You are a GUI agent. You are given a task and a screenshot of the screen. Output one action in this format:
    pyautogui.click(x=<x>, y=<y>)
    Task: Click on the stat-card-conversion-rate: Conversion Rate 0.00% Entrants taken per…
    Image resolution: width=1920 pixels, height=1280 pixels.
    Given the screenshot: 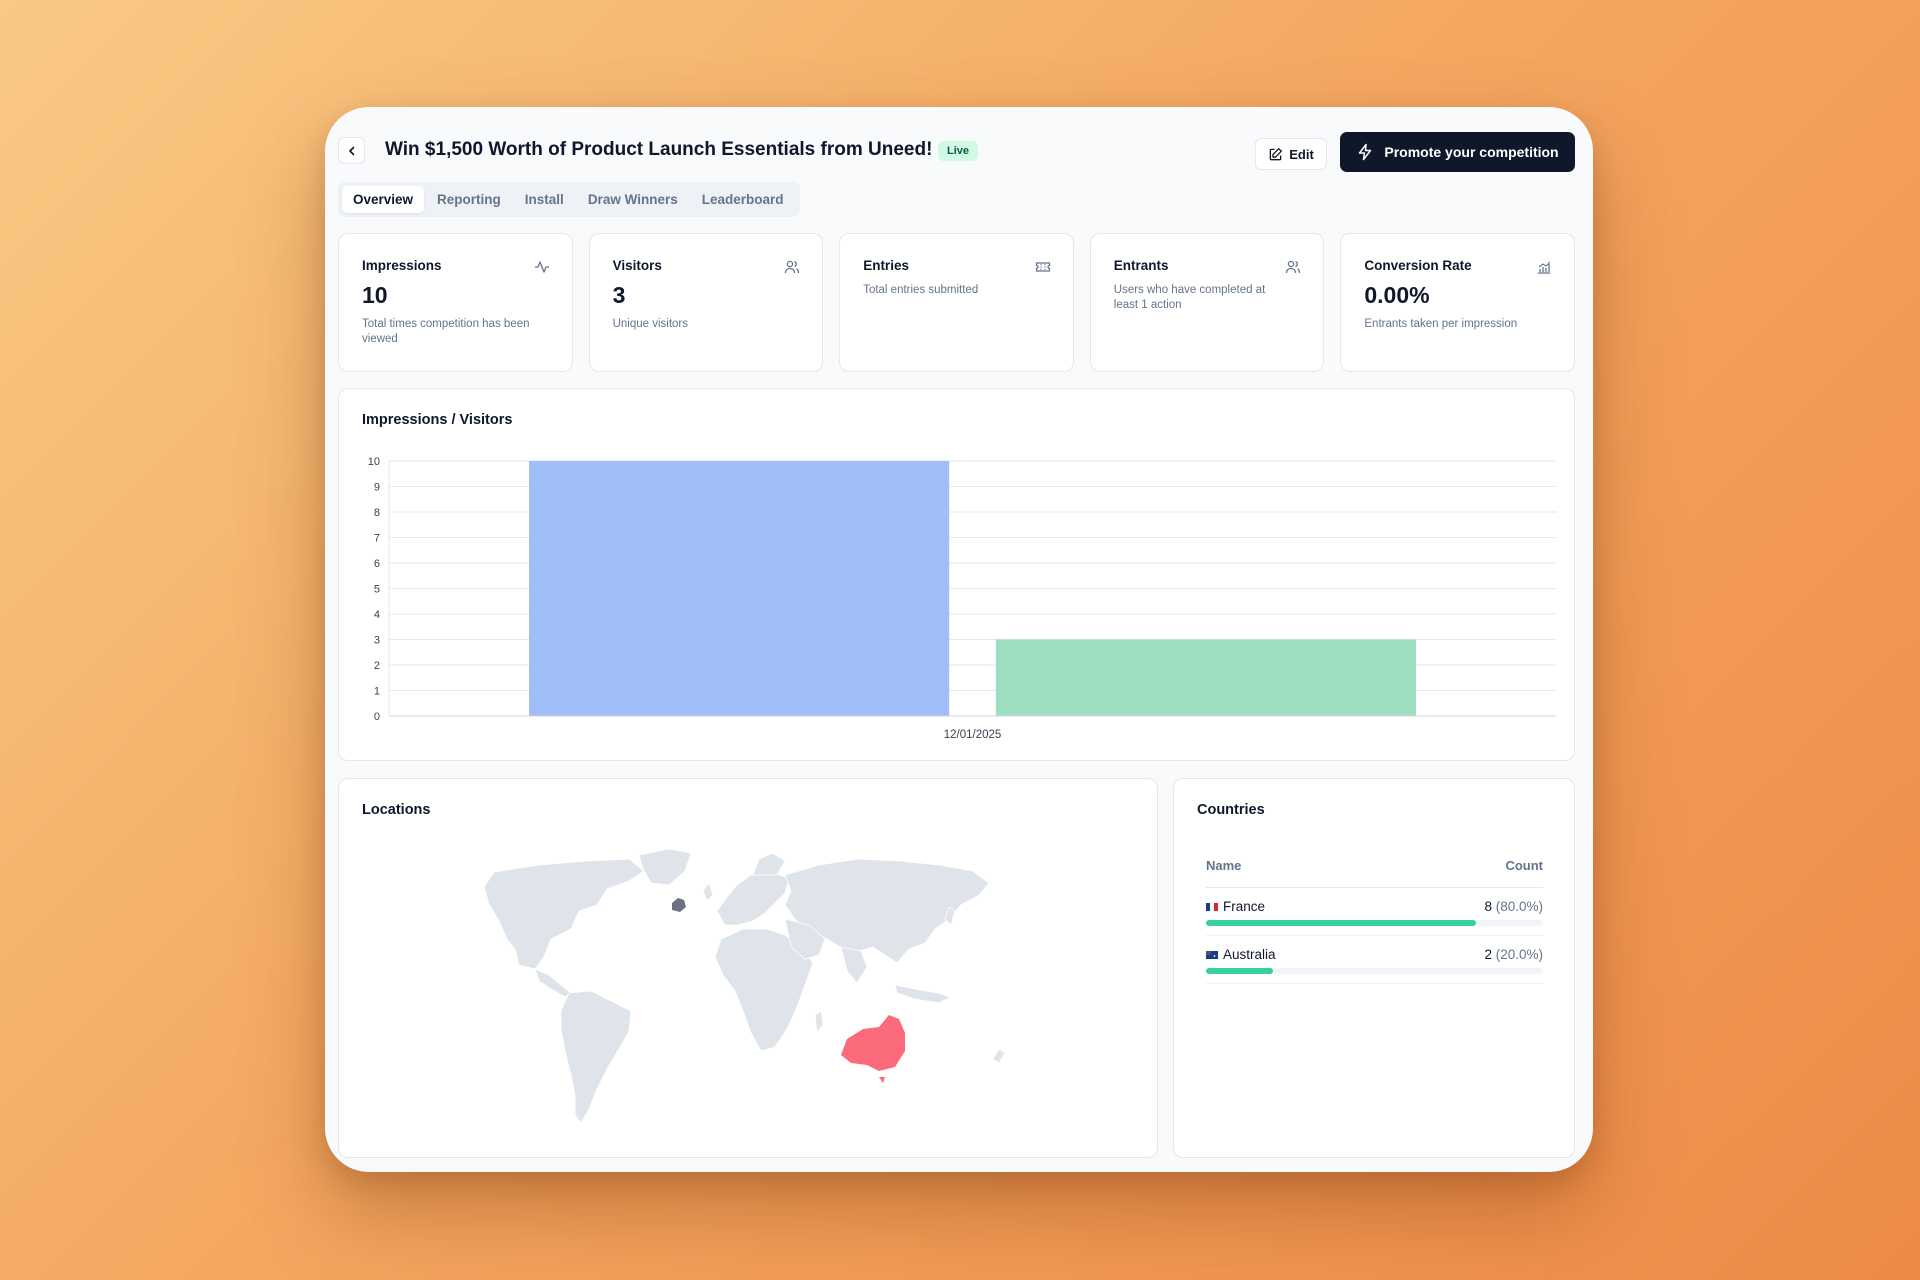 What is the action you would take?
    pyautogui.click(x=1457, y=302)
    